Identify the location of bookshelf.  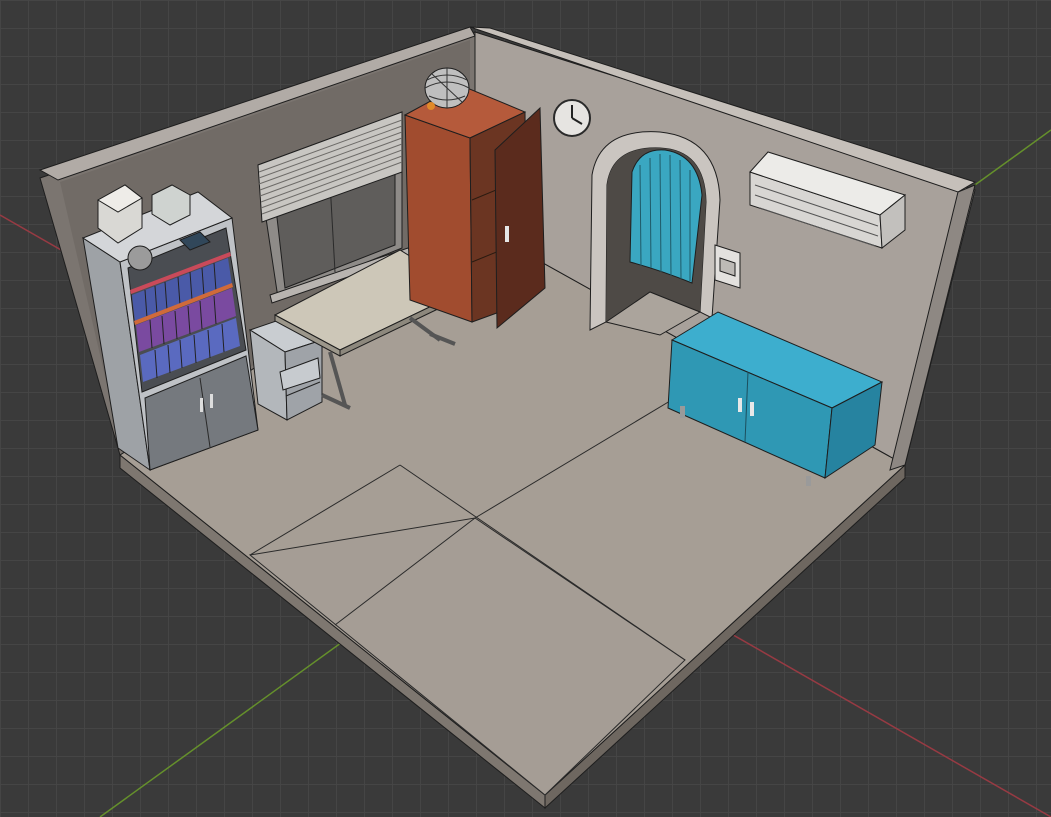
(170, 328).